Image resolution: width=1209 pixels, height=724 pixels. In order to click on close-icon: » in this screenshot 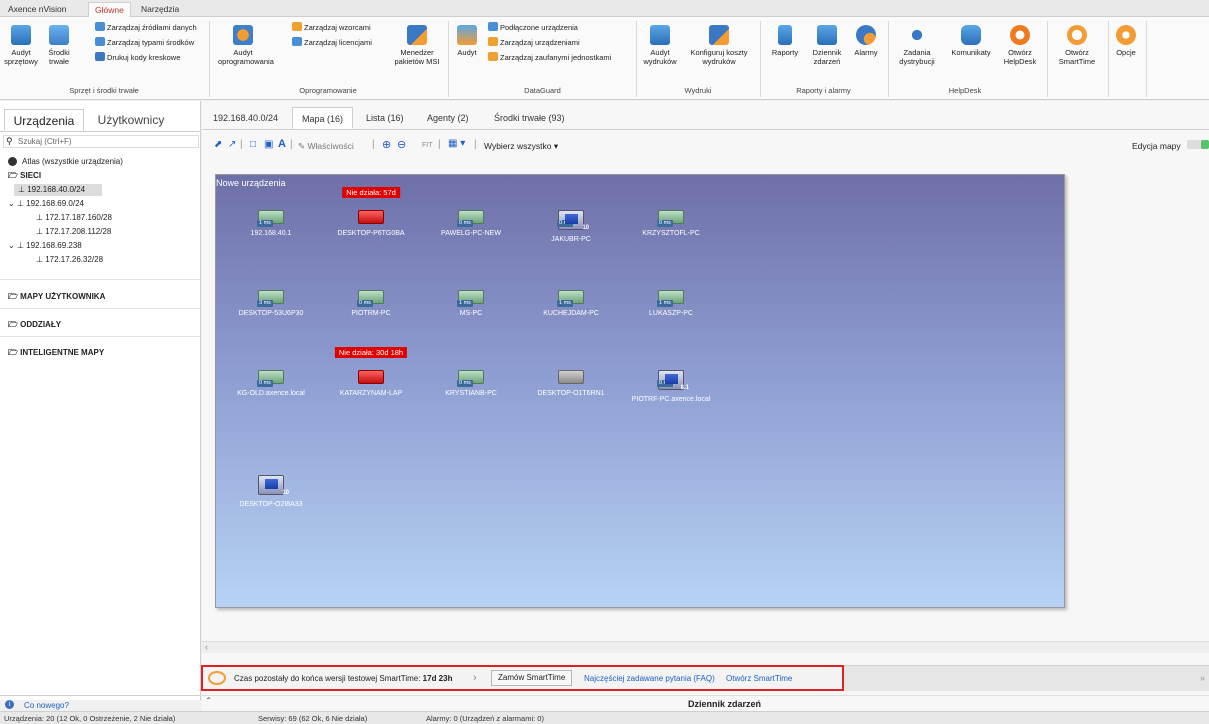, I will do `click(1202, 678)`.